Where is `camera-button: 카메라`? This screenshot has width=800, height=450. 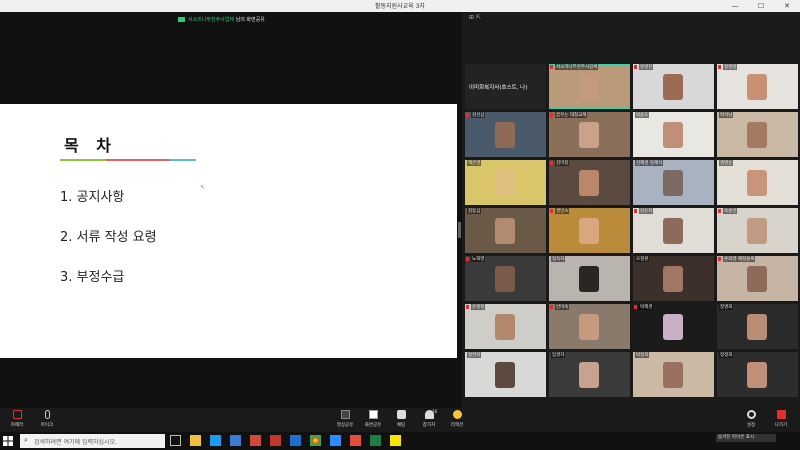 camera-button: 카메라 is located at coordinates (17, 419).